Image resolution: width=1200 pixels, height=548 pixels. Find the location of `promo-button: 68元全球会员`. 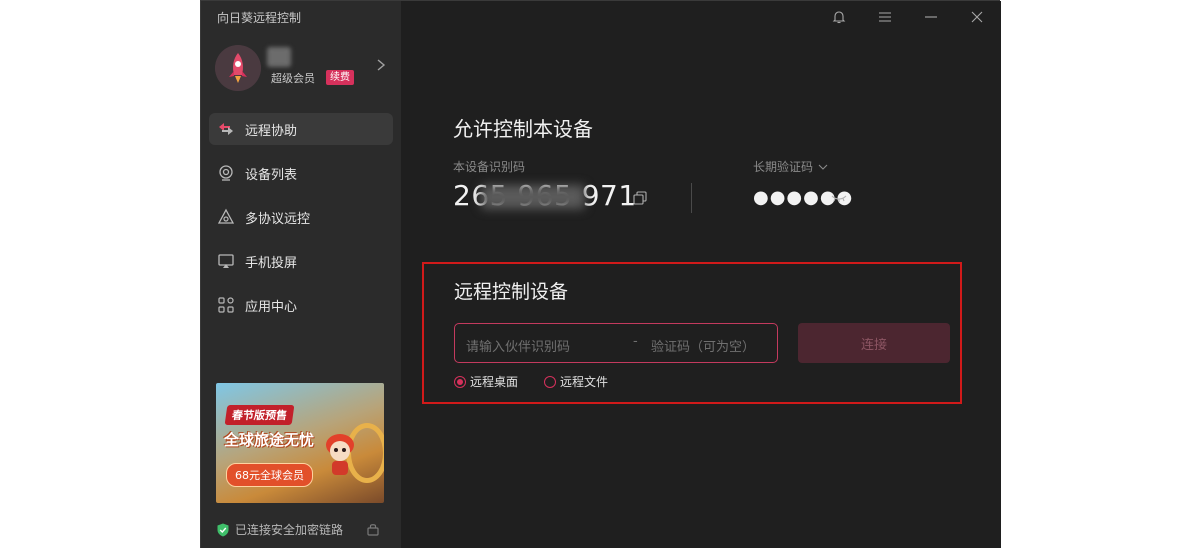

promo-button: 68元全球会员 is located at coordinates (269, 475).